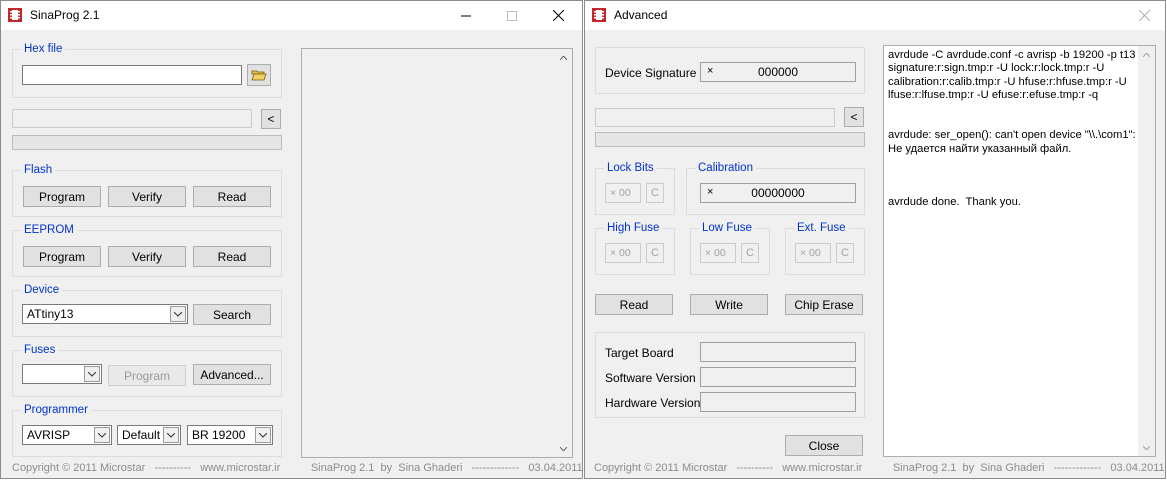 The height and width of the screenshot is (481, 1167). I want to click on main-window-title: SinaProg 2.1, so click(65, 15).